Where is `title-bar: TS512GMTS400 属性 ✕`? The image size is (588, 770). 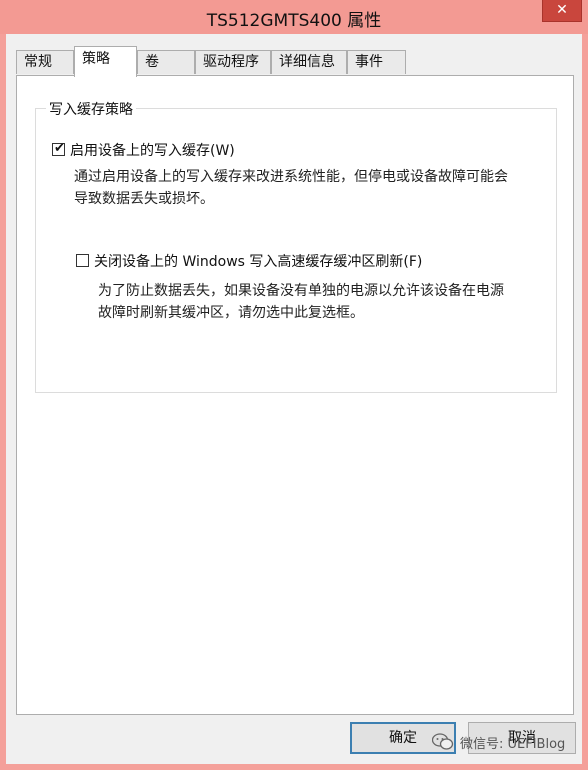
title-bar: TS512GMTS400 属性 ✕ is located at coordinates (294, 17).